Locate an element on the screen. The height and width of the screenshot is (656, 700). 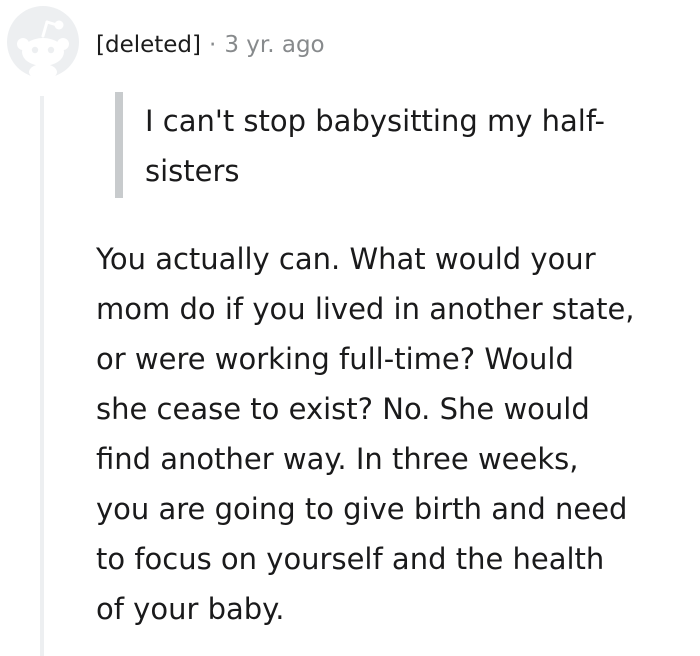
author-name: [deleted] is located at coordinates (148, 45).